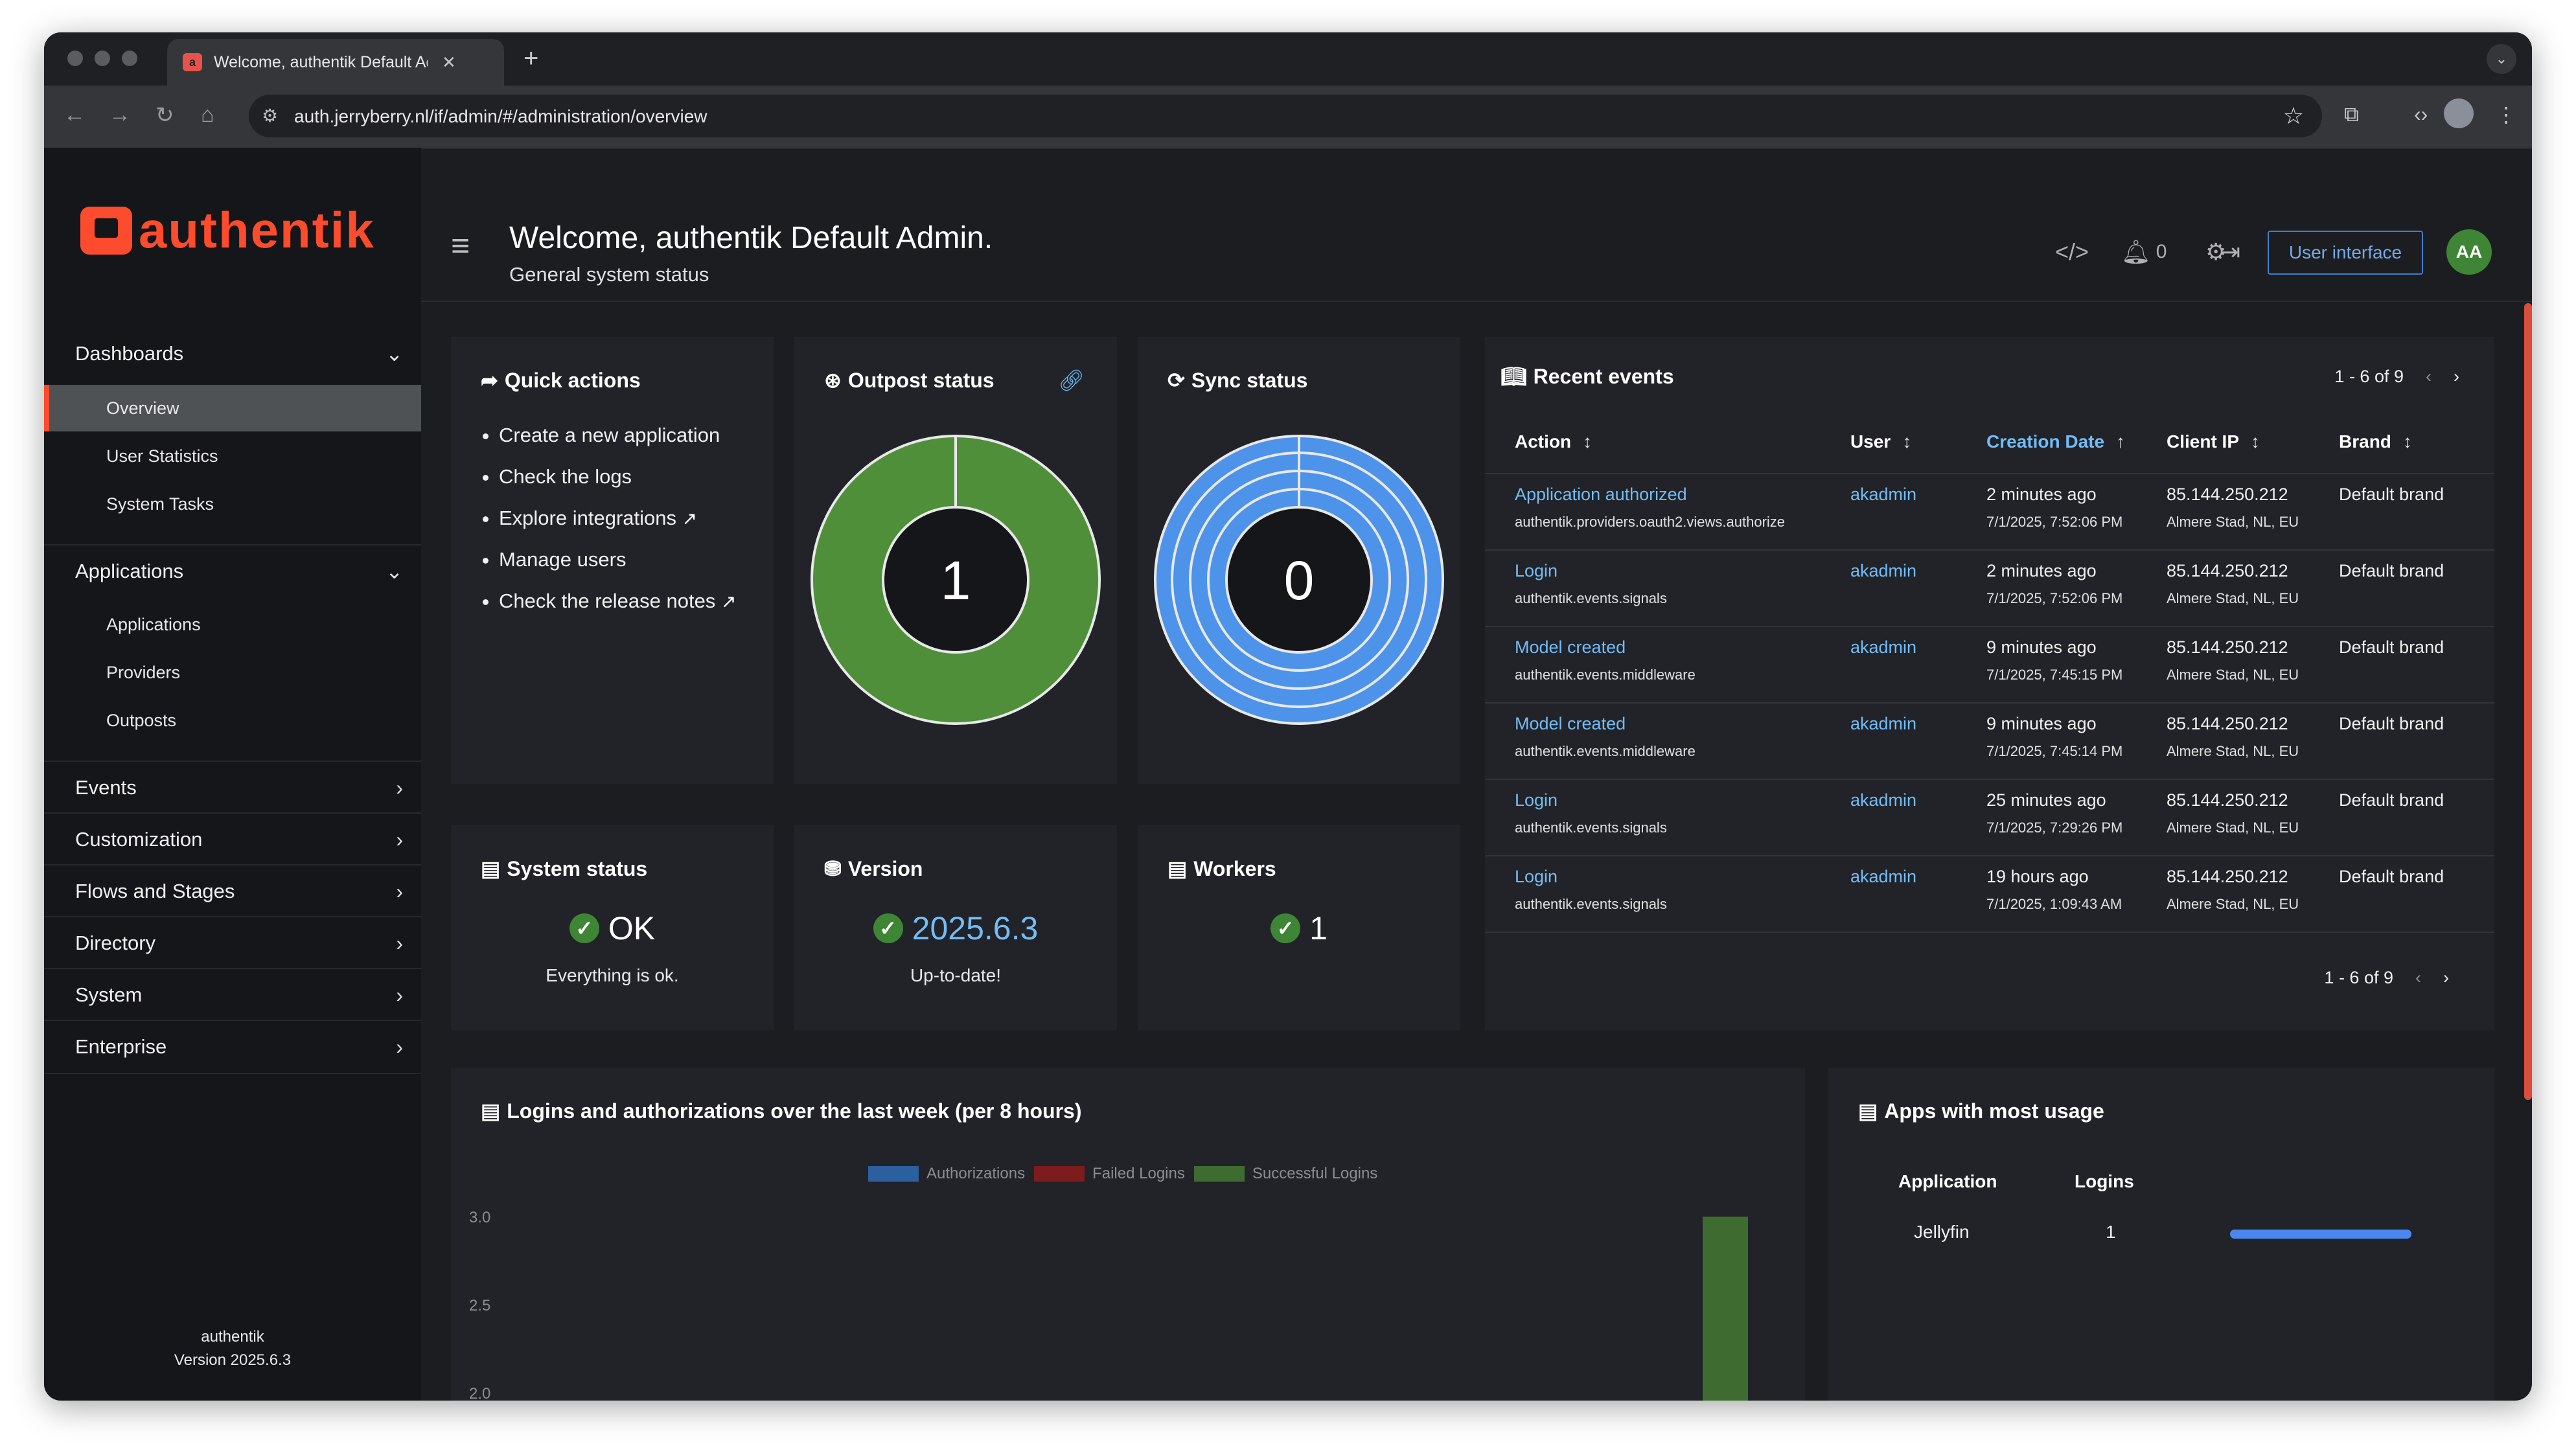 The height and width of the screenshot is (1455, 2576). What do you see at coordinates (232, 408) in the screenshot?
I see `sidebar-item-overview: Overview` at bounding box center [232, 408].